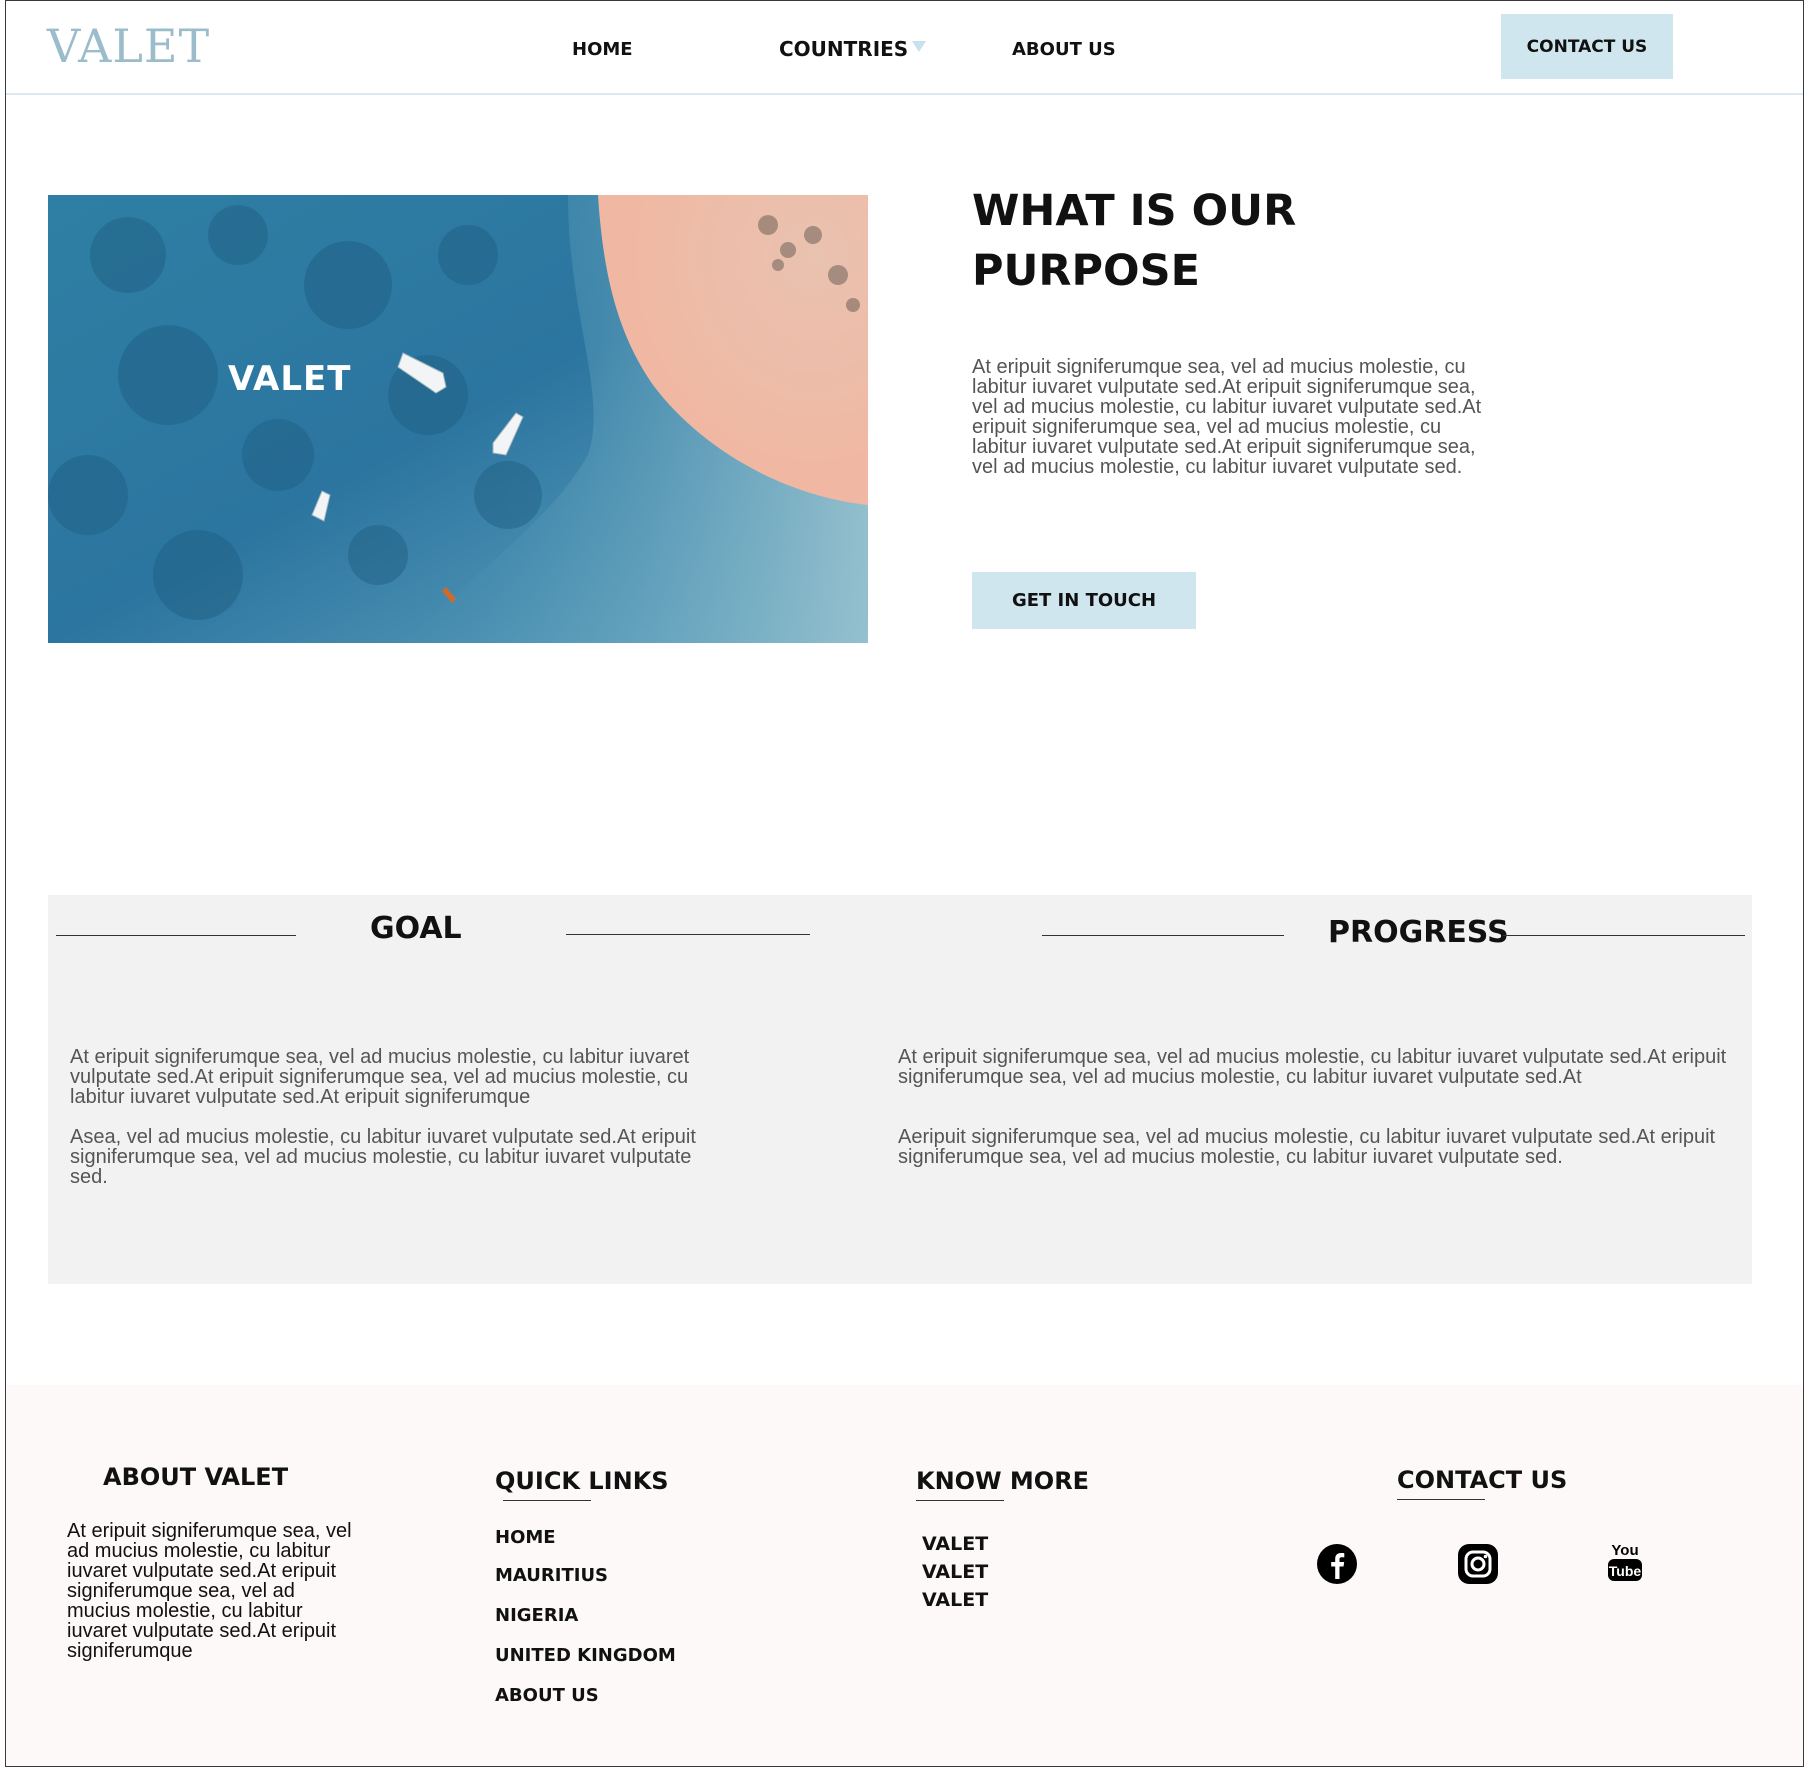 The width and height of the screenshot is (1808, 1772). I want to click on hero-image-label: VALET, so click(290, 379).